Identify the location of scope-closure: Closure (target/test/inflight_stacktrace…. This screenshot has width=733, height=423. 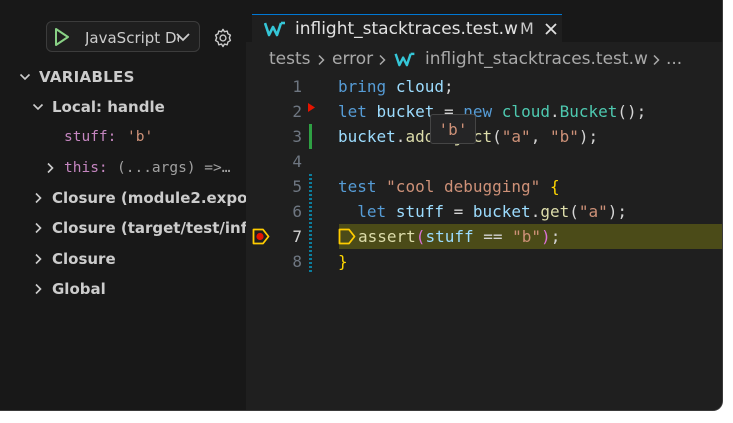
(123, 228).